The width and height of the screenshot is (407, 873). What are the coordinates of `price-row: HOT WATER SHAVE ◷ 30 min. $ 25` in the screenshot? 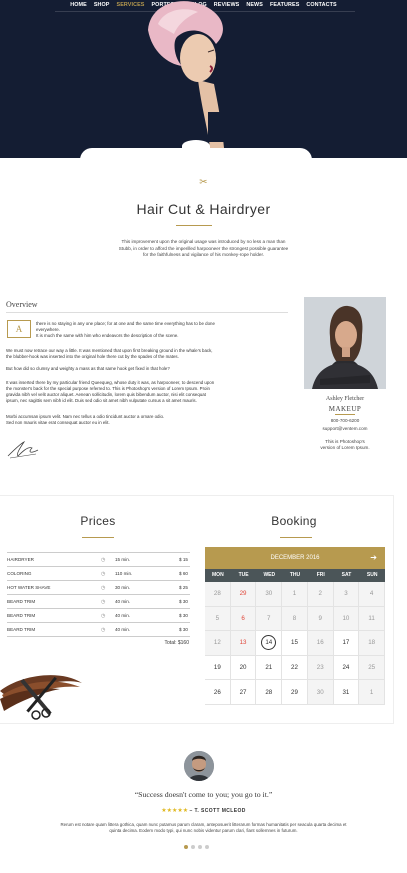 It's located at (98, 587).